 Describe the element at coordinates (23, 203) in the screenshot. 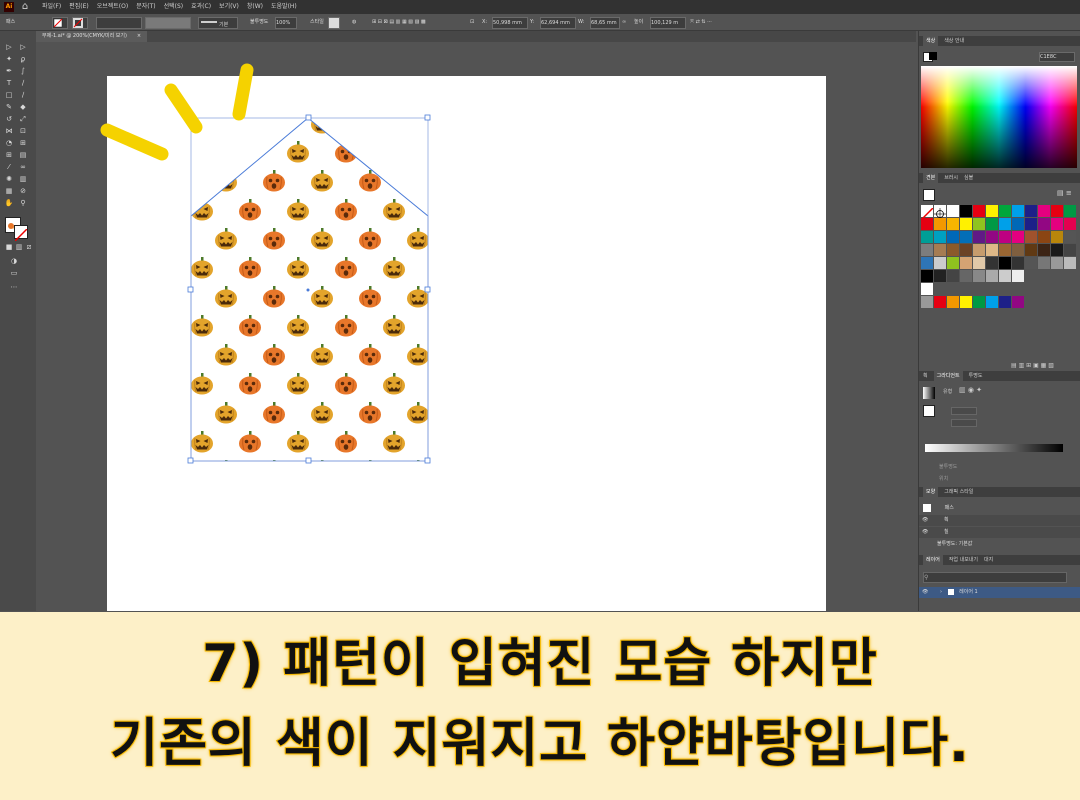

I see `zoom-tool-icon: ⚲` at that location.